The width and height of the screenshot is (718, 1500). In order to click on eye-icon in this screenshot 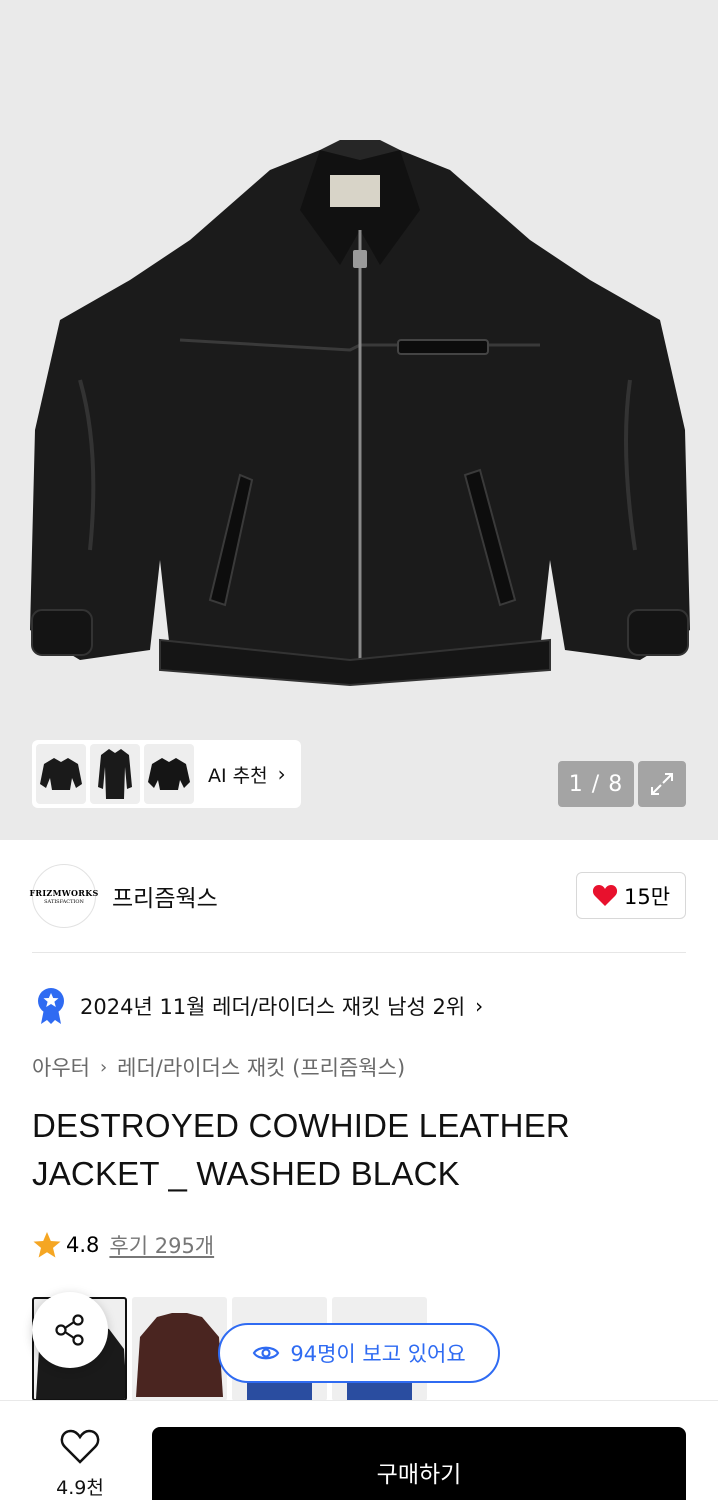, I will do `click(266, 1353)`.